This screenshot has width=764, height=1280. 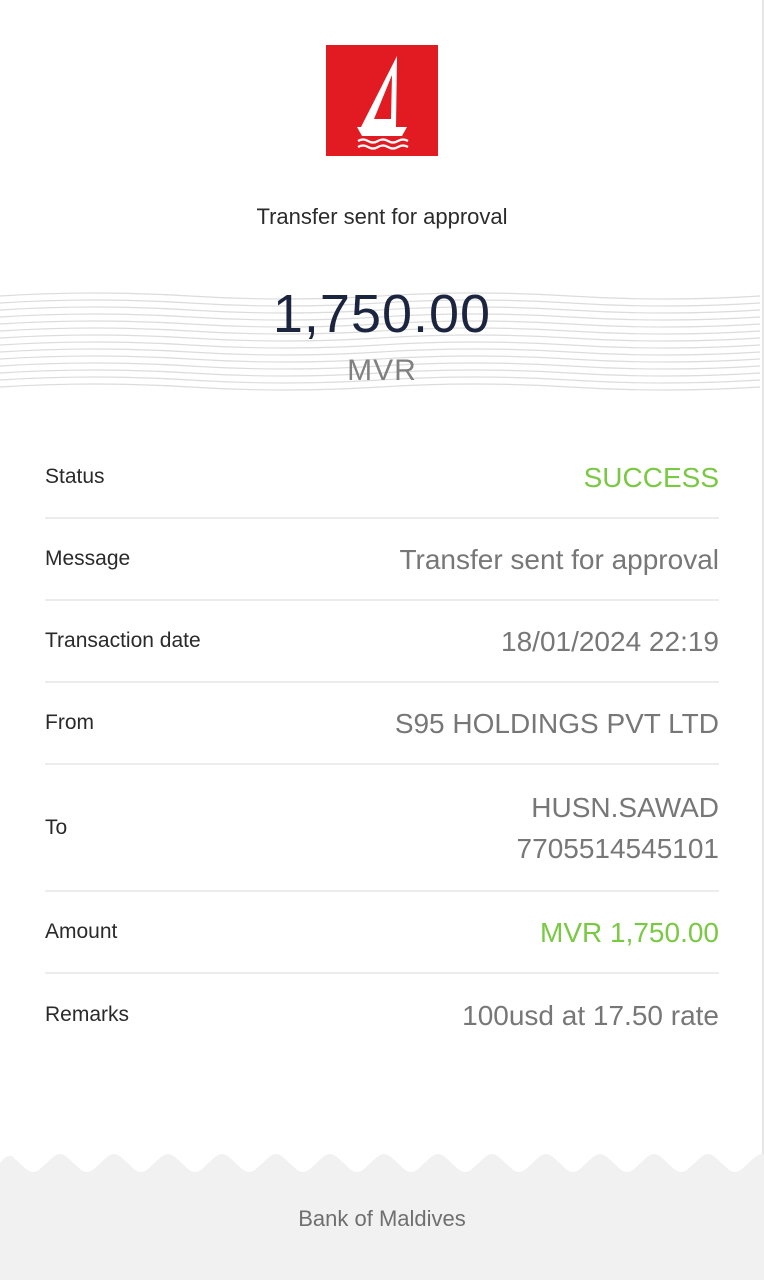 What do you see at coordinates (382, 1015) in the screenshot?
I see `remarks-row: Remarks 100usd at 17.50 rate` at bounding box center [382, 1015].